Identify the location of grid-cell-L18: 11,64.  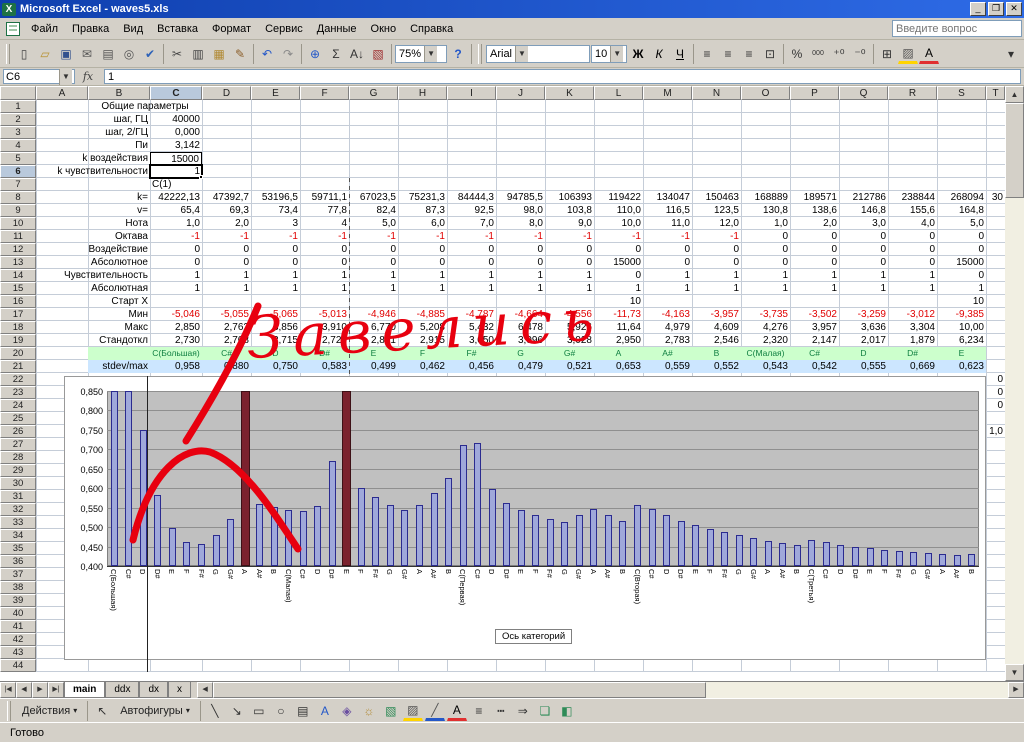
(618, 327).